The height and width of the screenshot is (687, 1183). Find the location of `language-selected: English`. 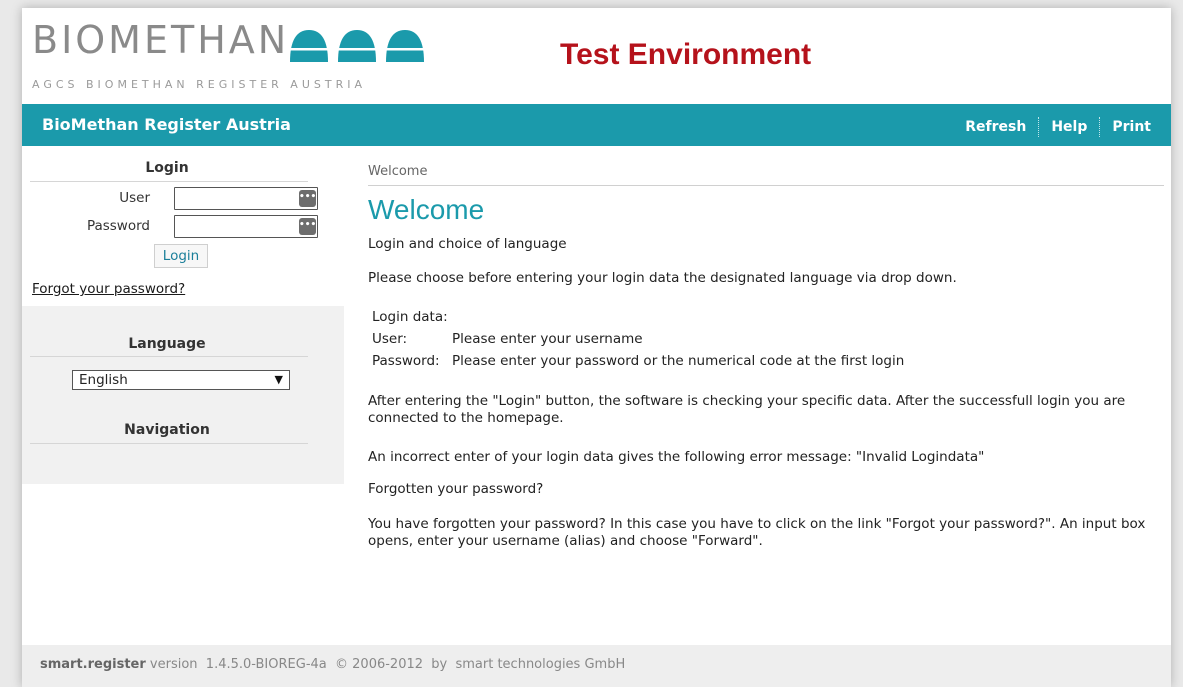

language-selected: English is located at coordinates (103, 380).